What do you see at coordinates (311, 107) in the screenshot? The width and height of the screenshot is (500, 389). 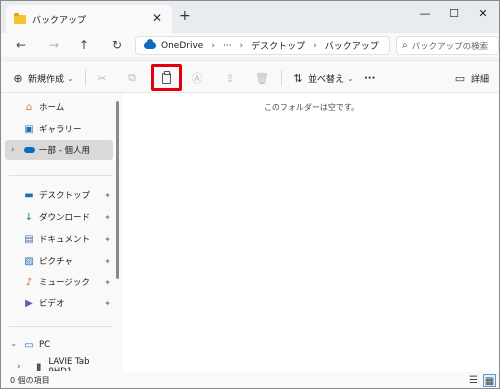 I see `empty-folder-message: このフォルダーは空です。` at bounding box center [311, 107].